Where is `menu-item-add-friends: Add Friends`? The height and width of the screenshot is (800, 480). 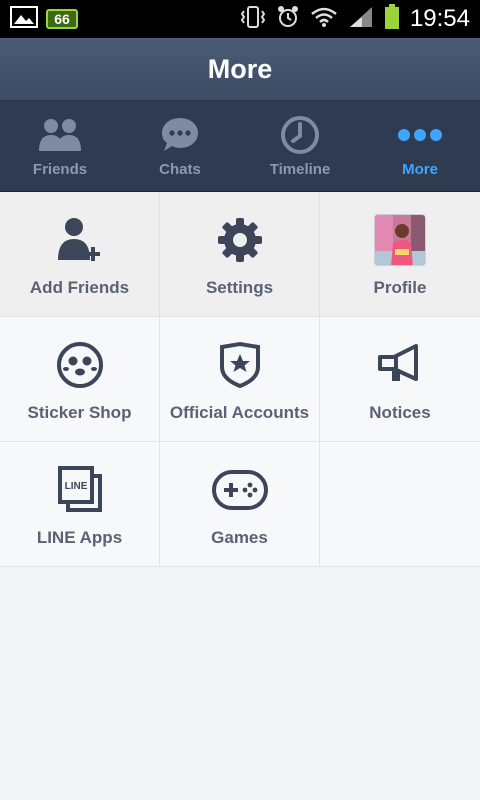 menu-item-add-friends: Add Friends is located at coordinates (80, 254).